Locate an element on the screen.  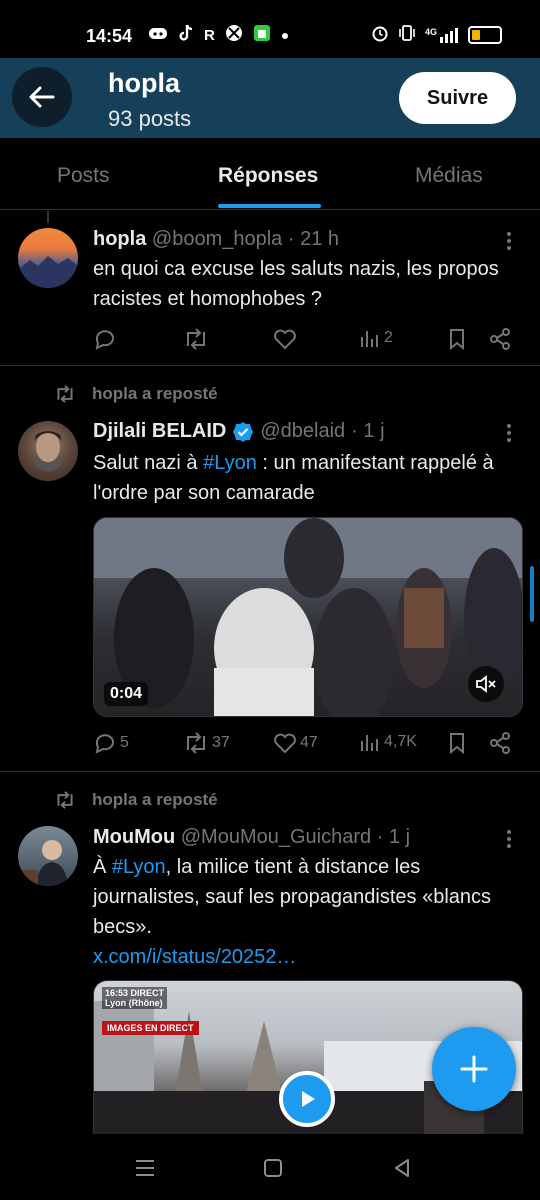
views-count: 2 is located at coordinates (388, 337).